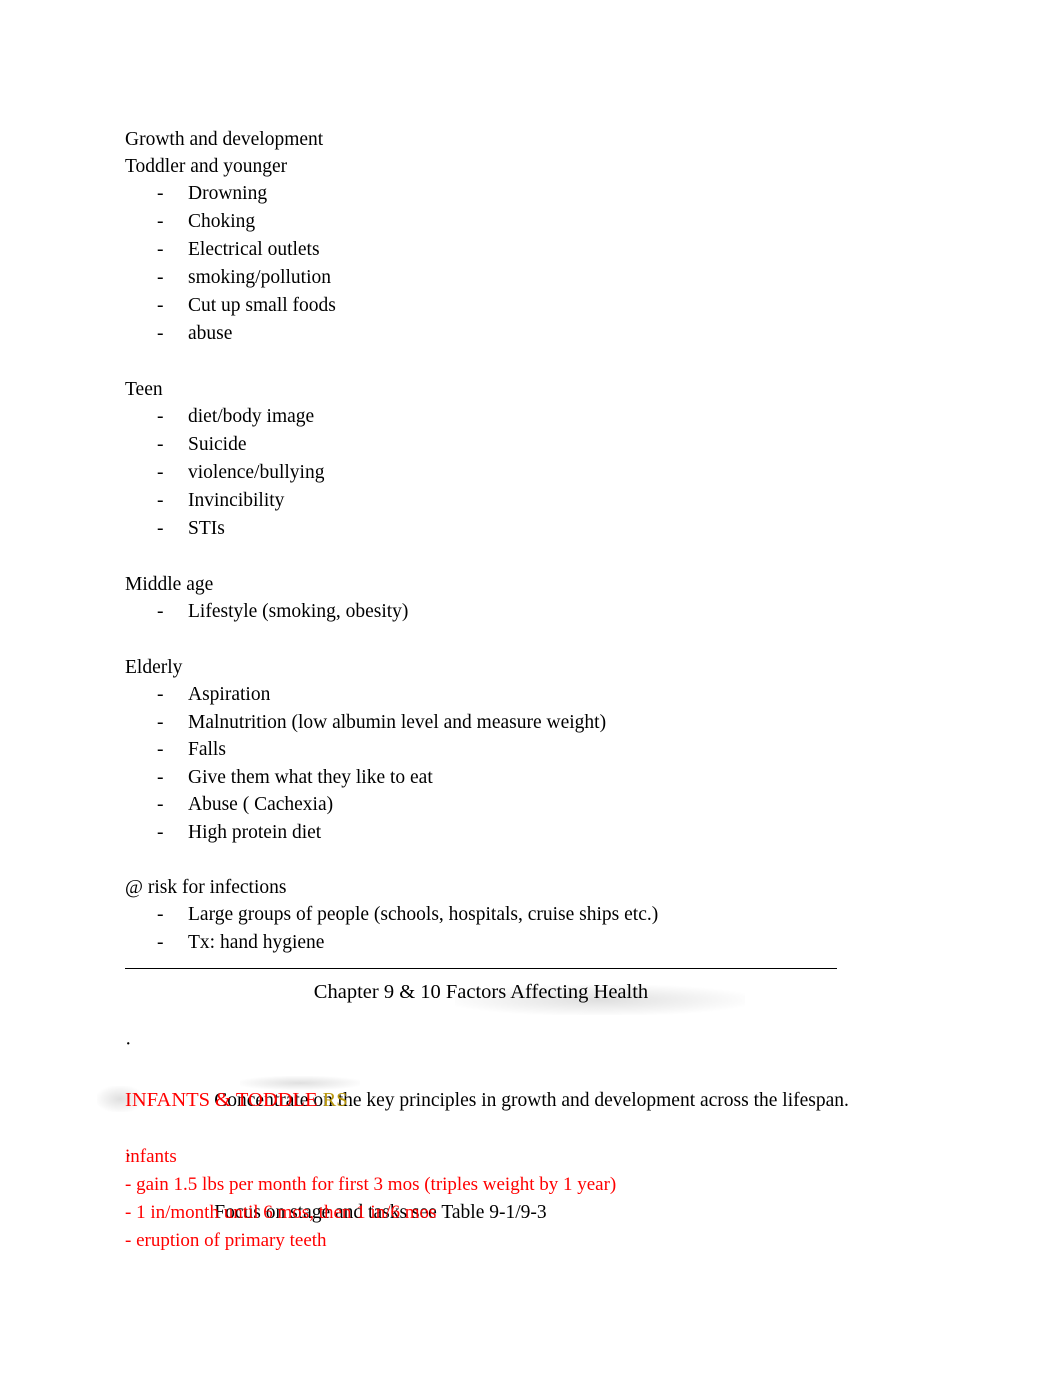  I want to click on list-item-label: abuse, so click(210, 333).